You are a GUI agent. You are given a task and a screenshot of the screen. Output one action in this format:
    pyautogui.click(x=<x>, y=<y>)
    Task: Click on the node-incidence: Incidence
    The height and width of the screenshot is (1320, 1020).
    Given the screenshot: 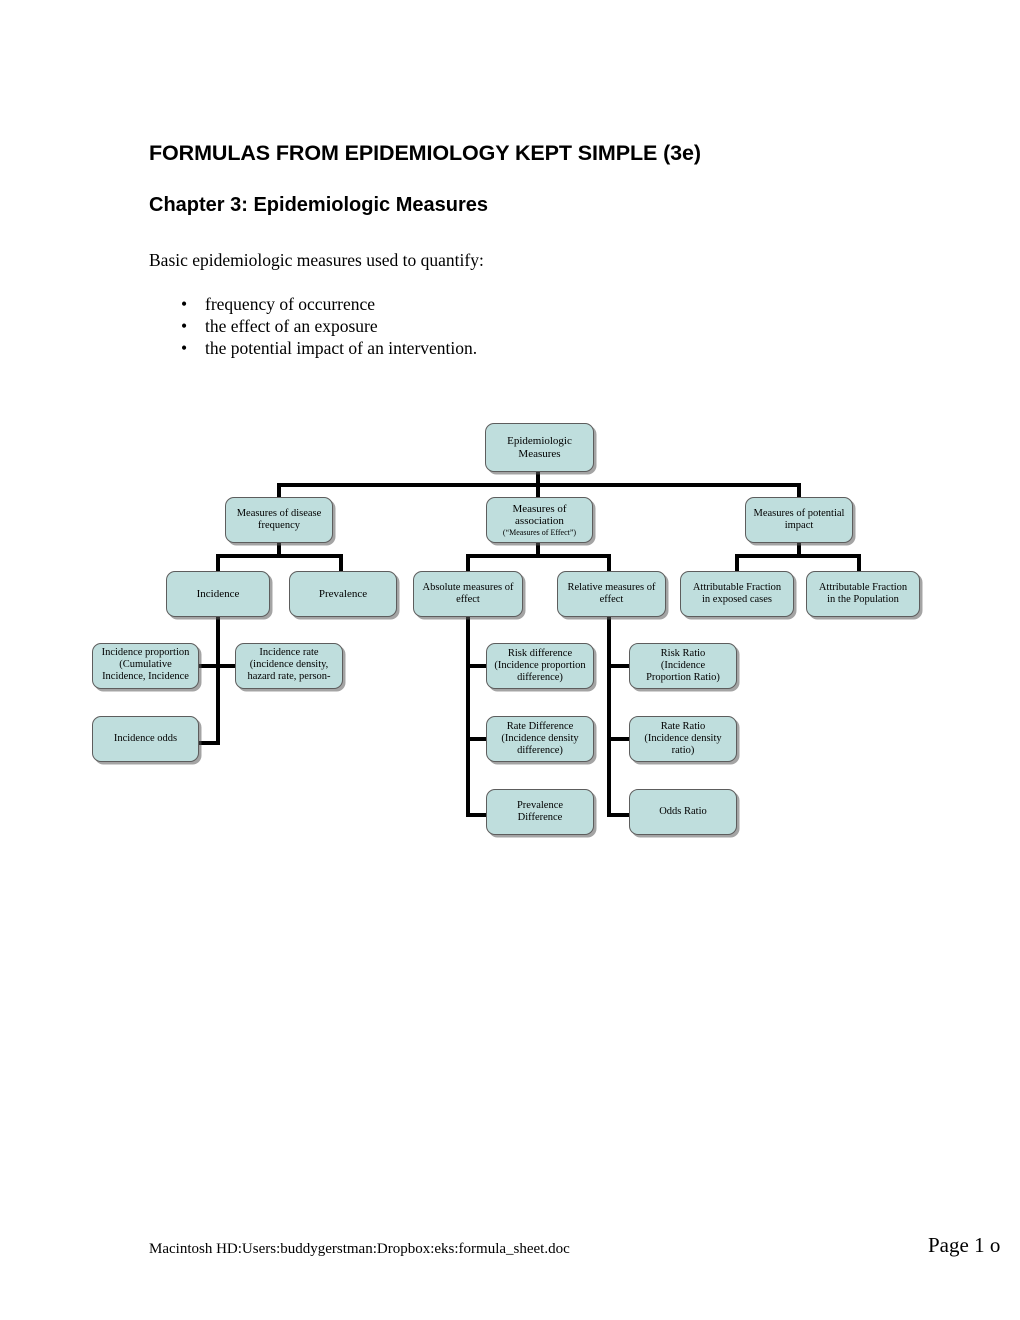 What is the action you would take?
    pyautogui.click(x=218, y=594)
    